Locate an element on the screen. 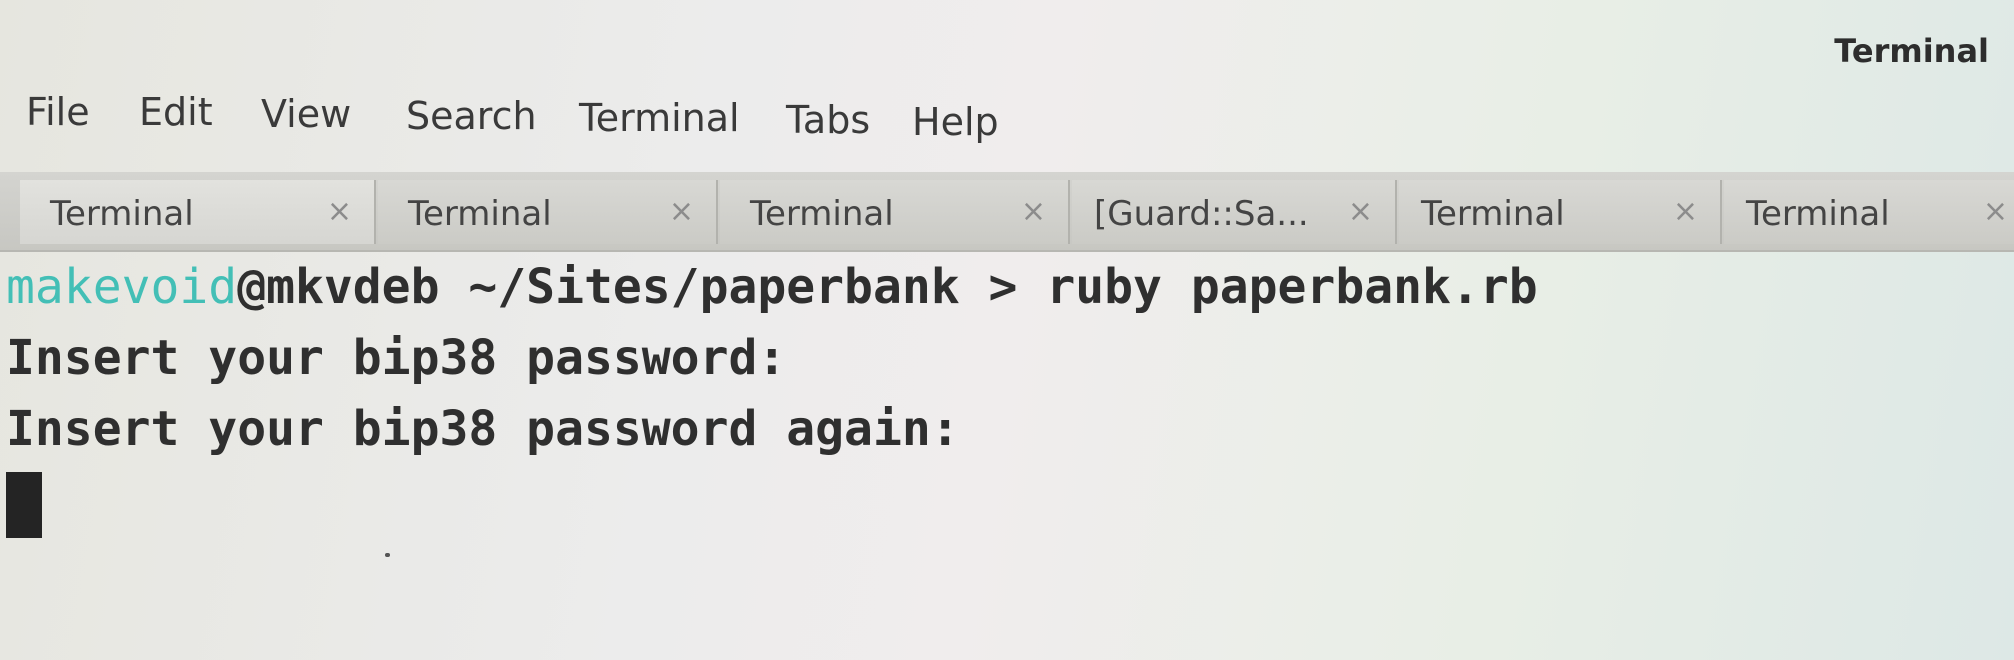 The width and height of the screenshot is (2014, 660). menu-tabs: Tabs is located at coordinates (828, 120).